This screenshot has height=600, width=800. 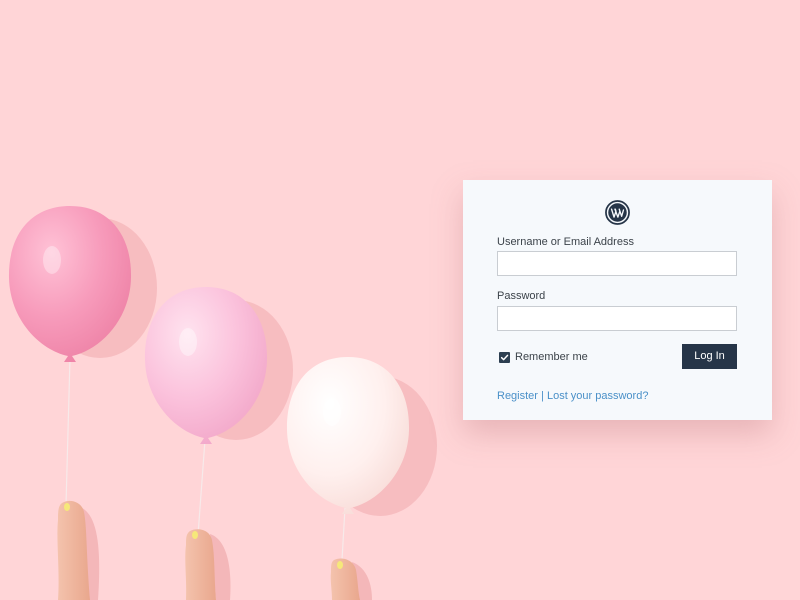 I want to click on register-link: Register, so click(x=517, y=396).